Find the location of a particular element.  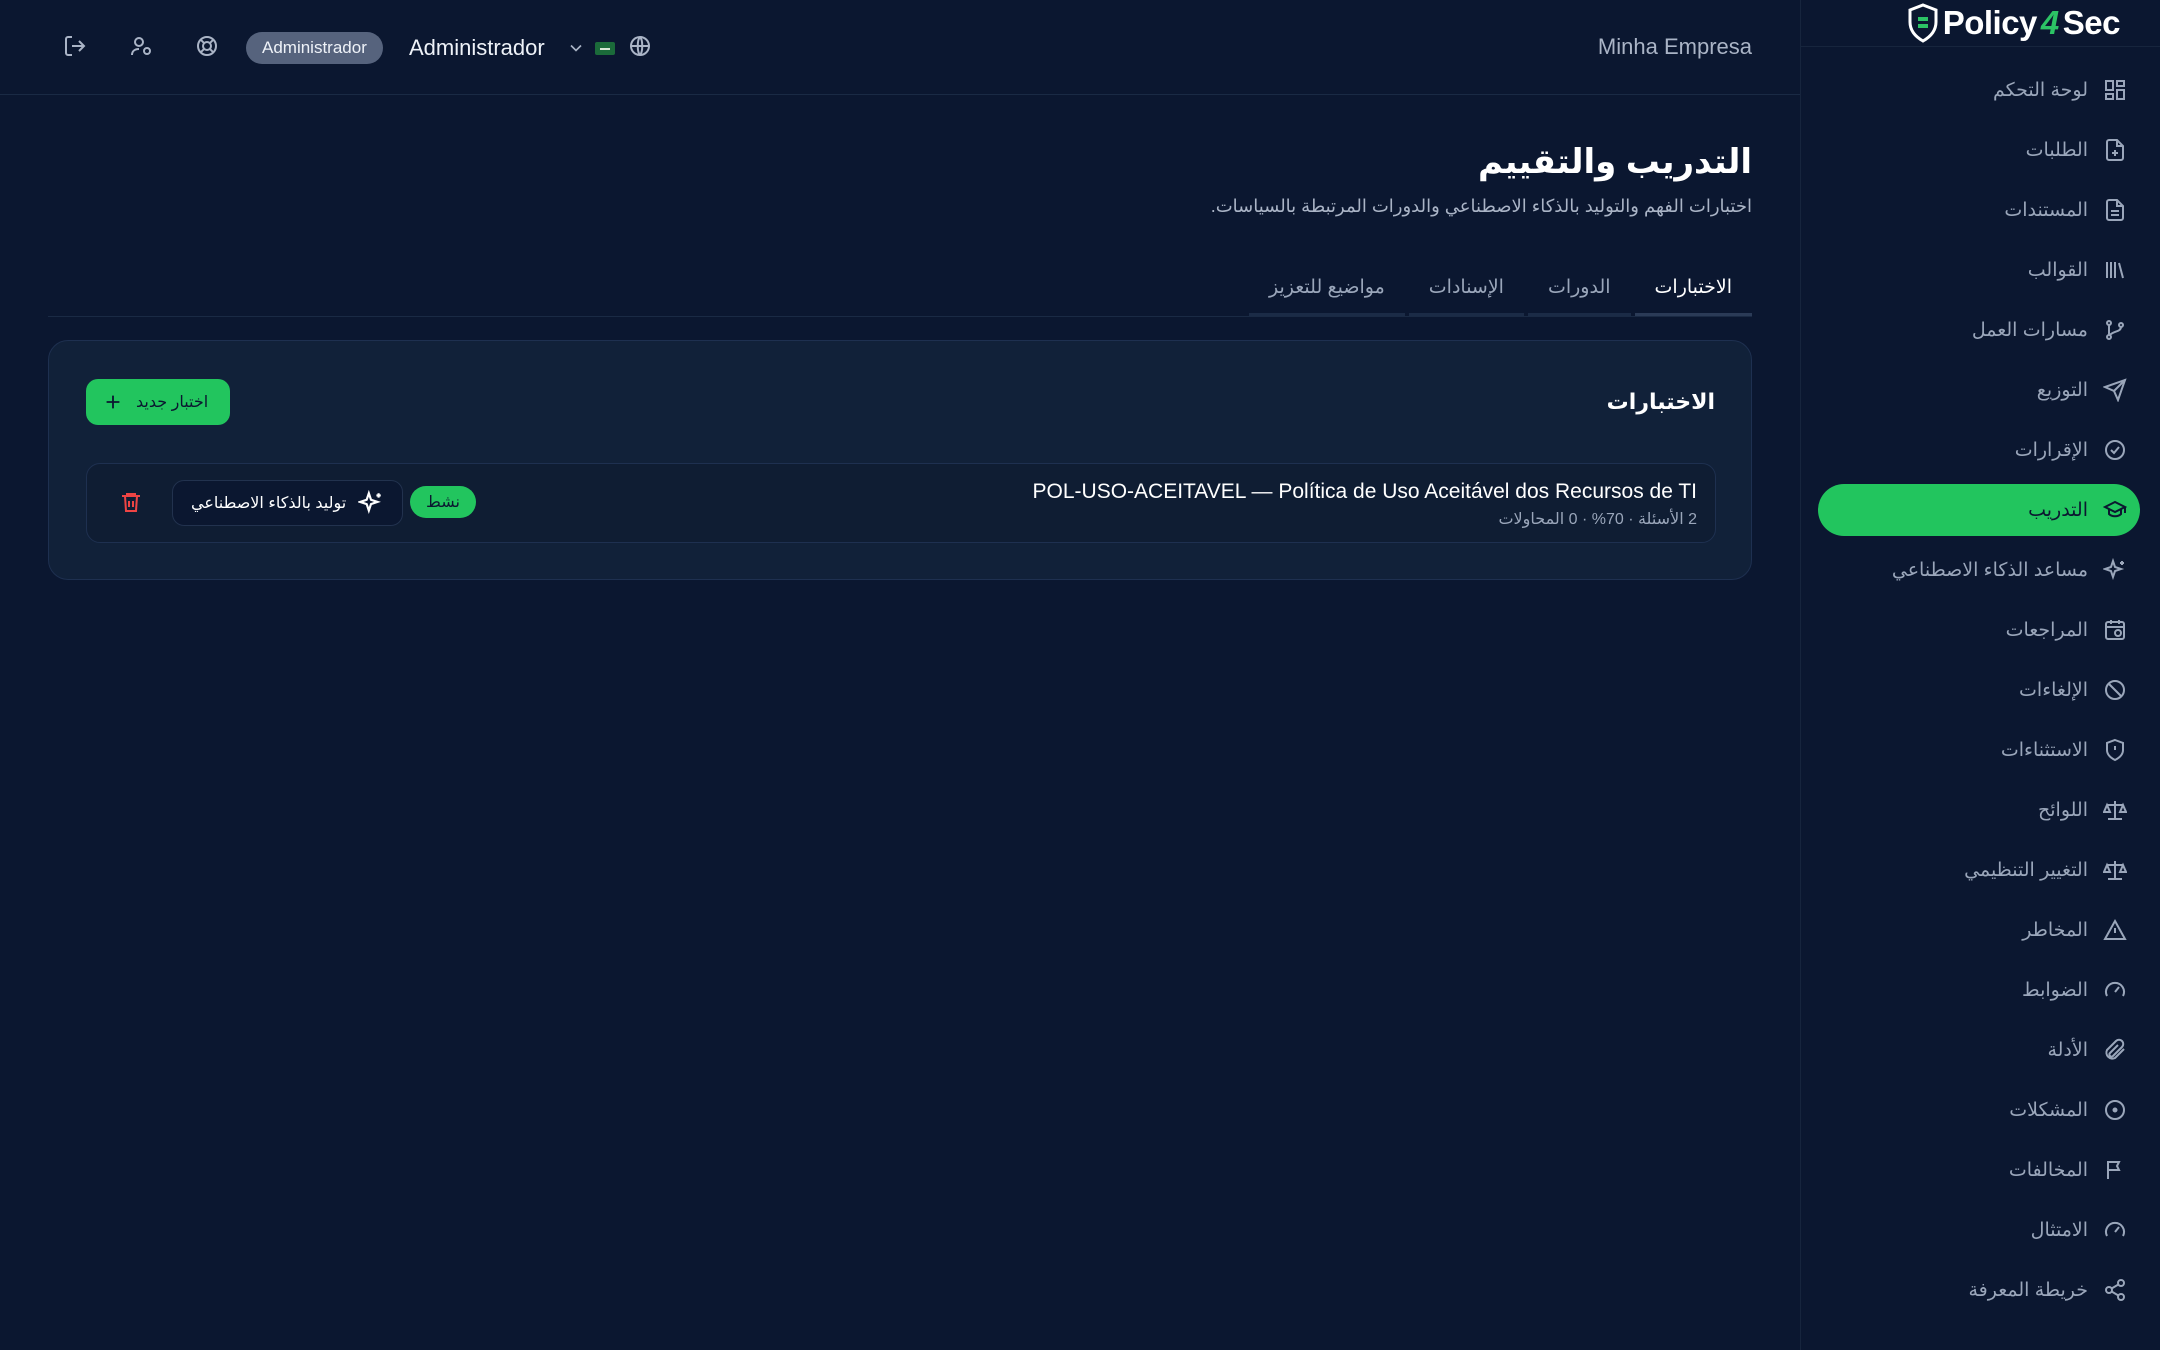

sidebar-item-cancellations: الإلغاءات is located at coordinates (1979, 690).